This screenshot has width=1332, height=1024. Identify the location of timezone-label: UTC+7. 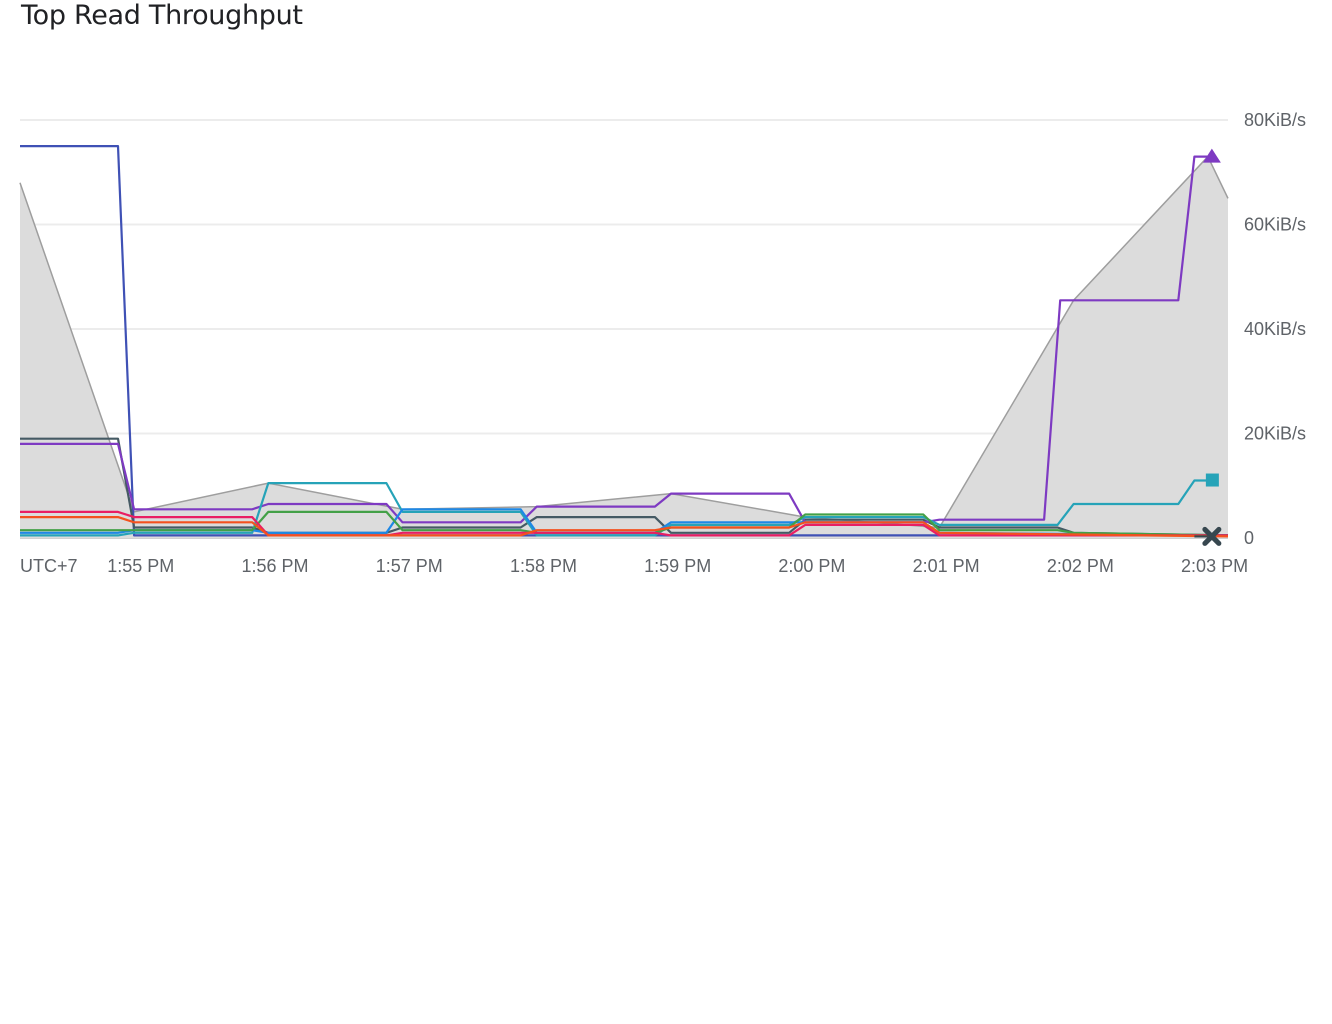
(49, 566).